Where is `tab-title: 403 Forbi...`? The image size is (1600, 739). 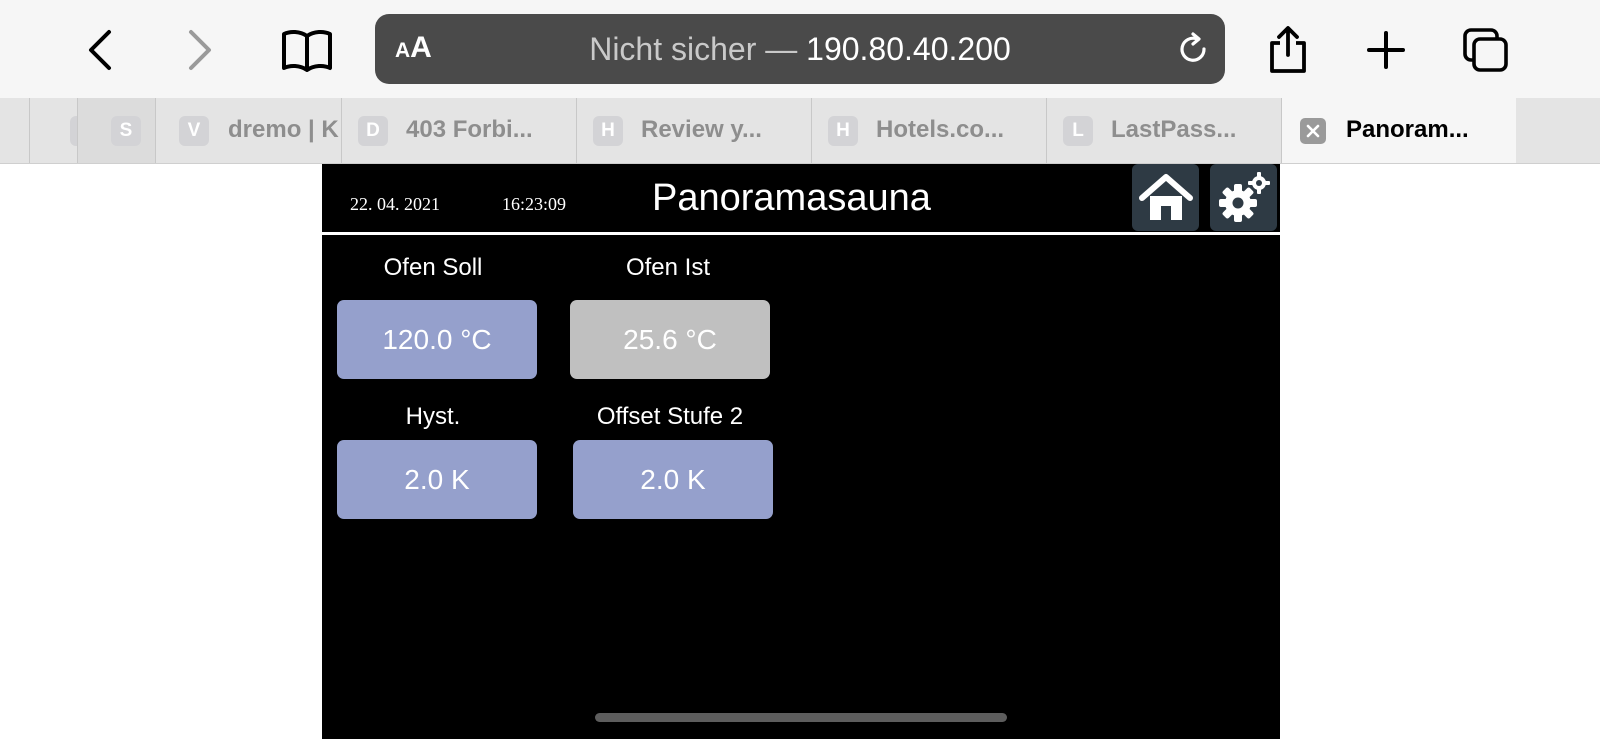
tab-title: 403 Forbi... is located at coordinates (469, 129).